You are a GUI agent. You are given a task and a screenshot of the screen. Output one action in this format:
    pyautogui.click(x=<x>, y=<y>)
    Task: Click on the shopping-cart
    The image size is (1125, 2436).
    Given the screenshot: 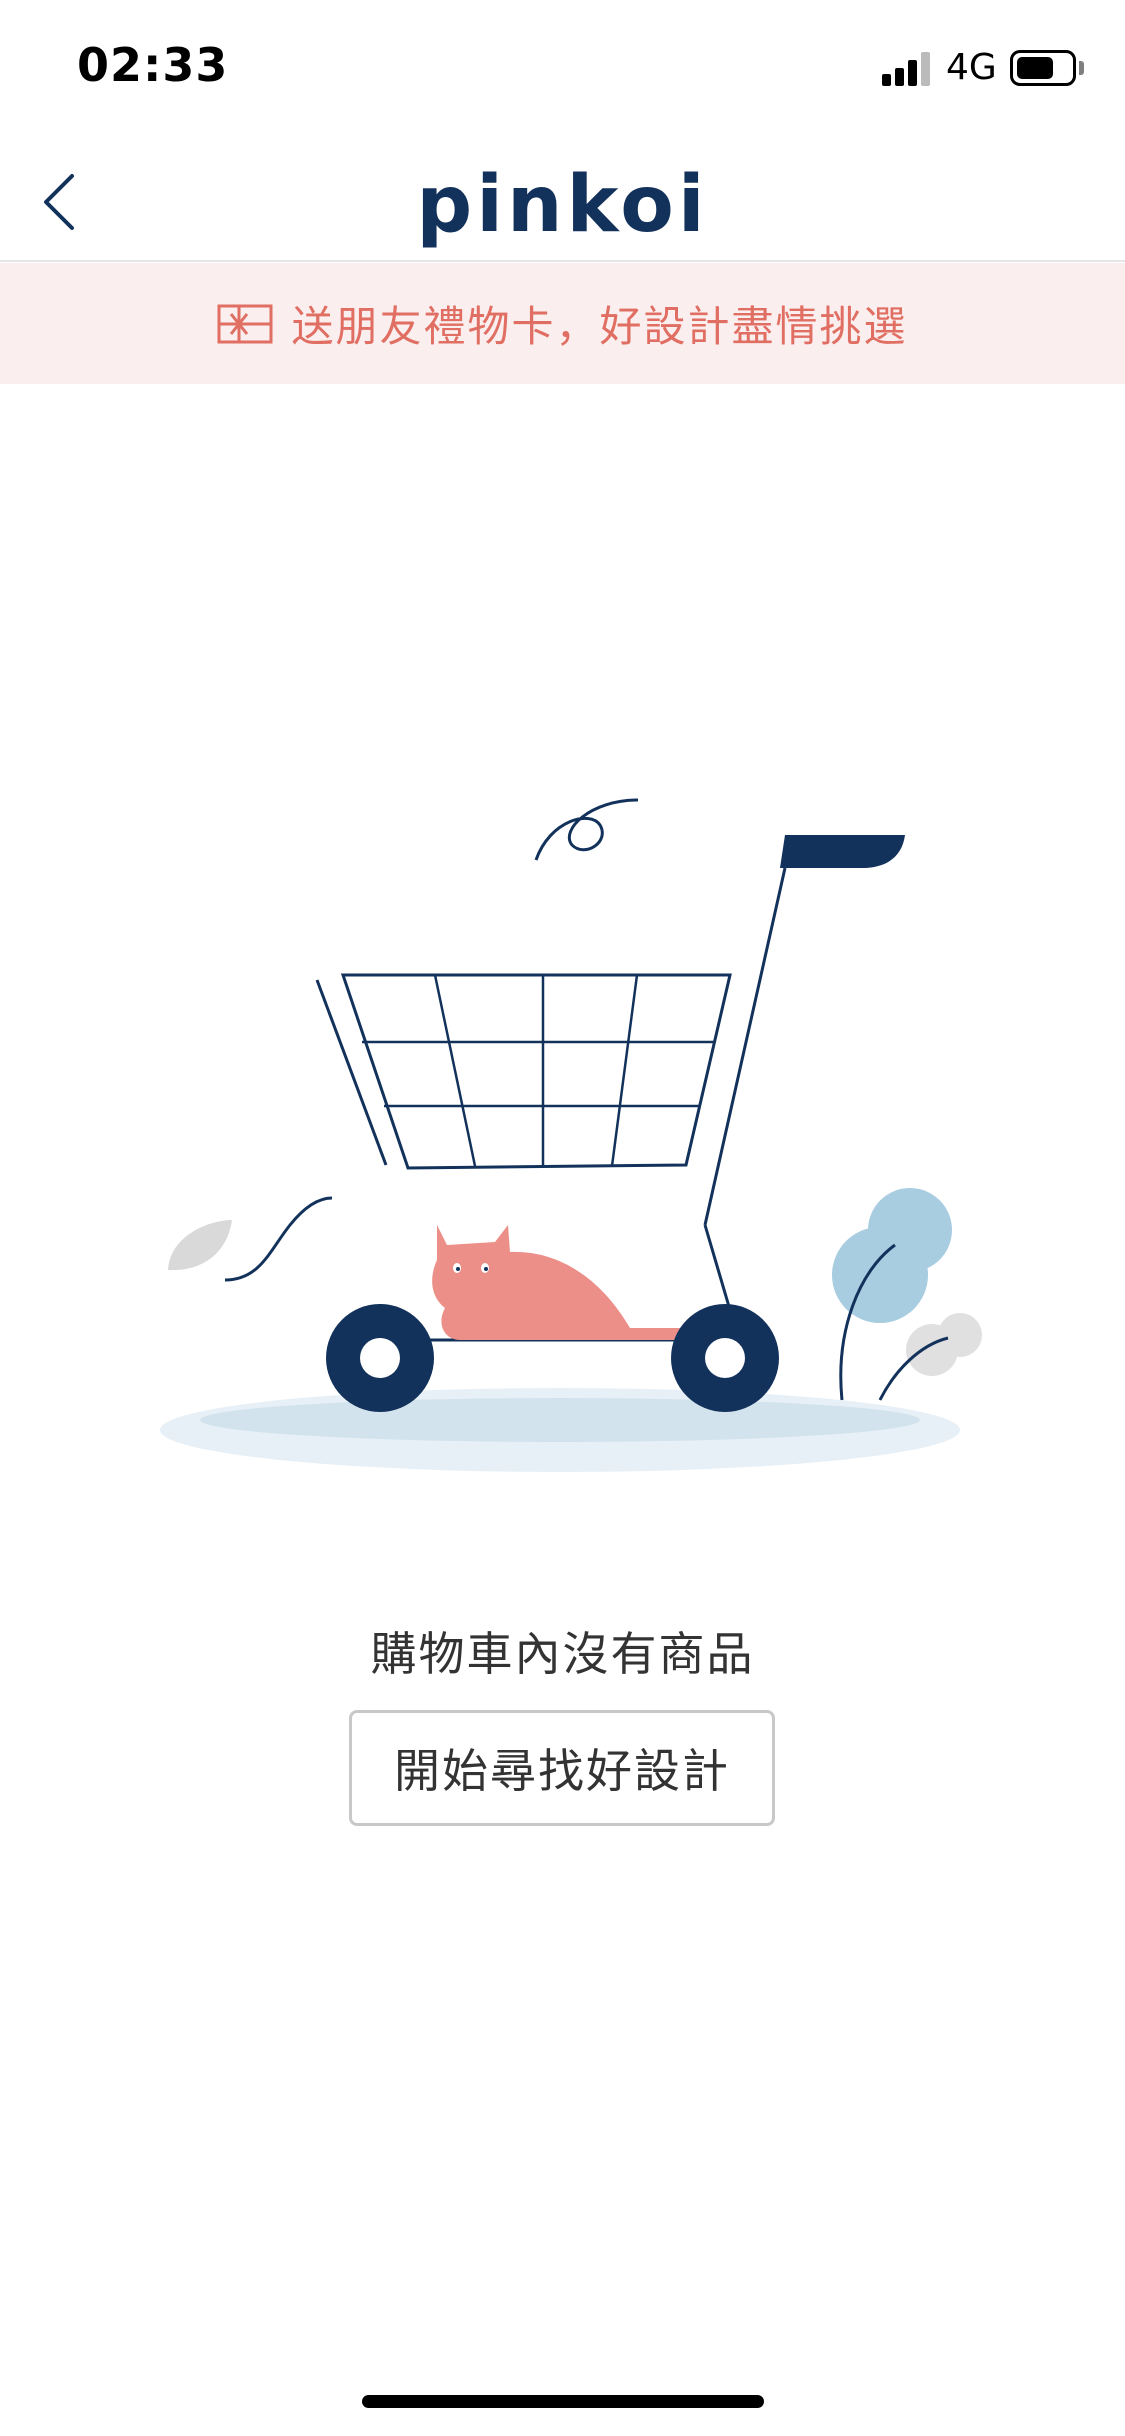 What is the action you would take?
    pyautogui.click(x=610, y=1088)
    